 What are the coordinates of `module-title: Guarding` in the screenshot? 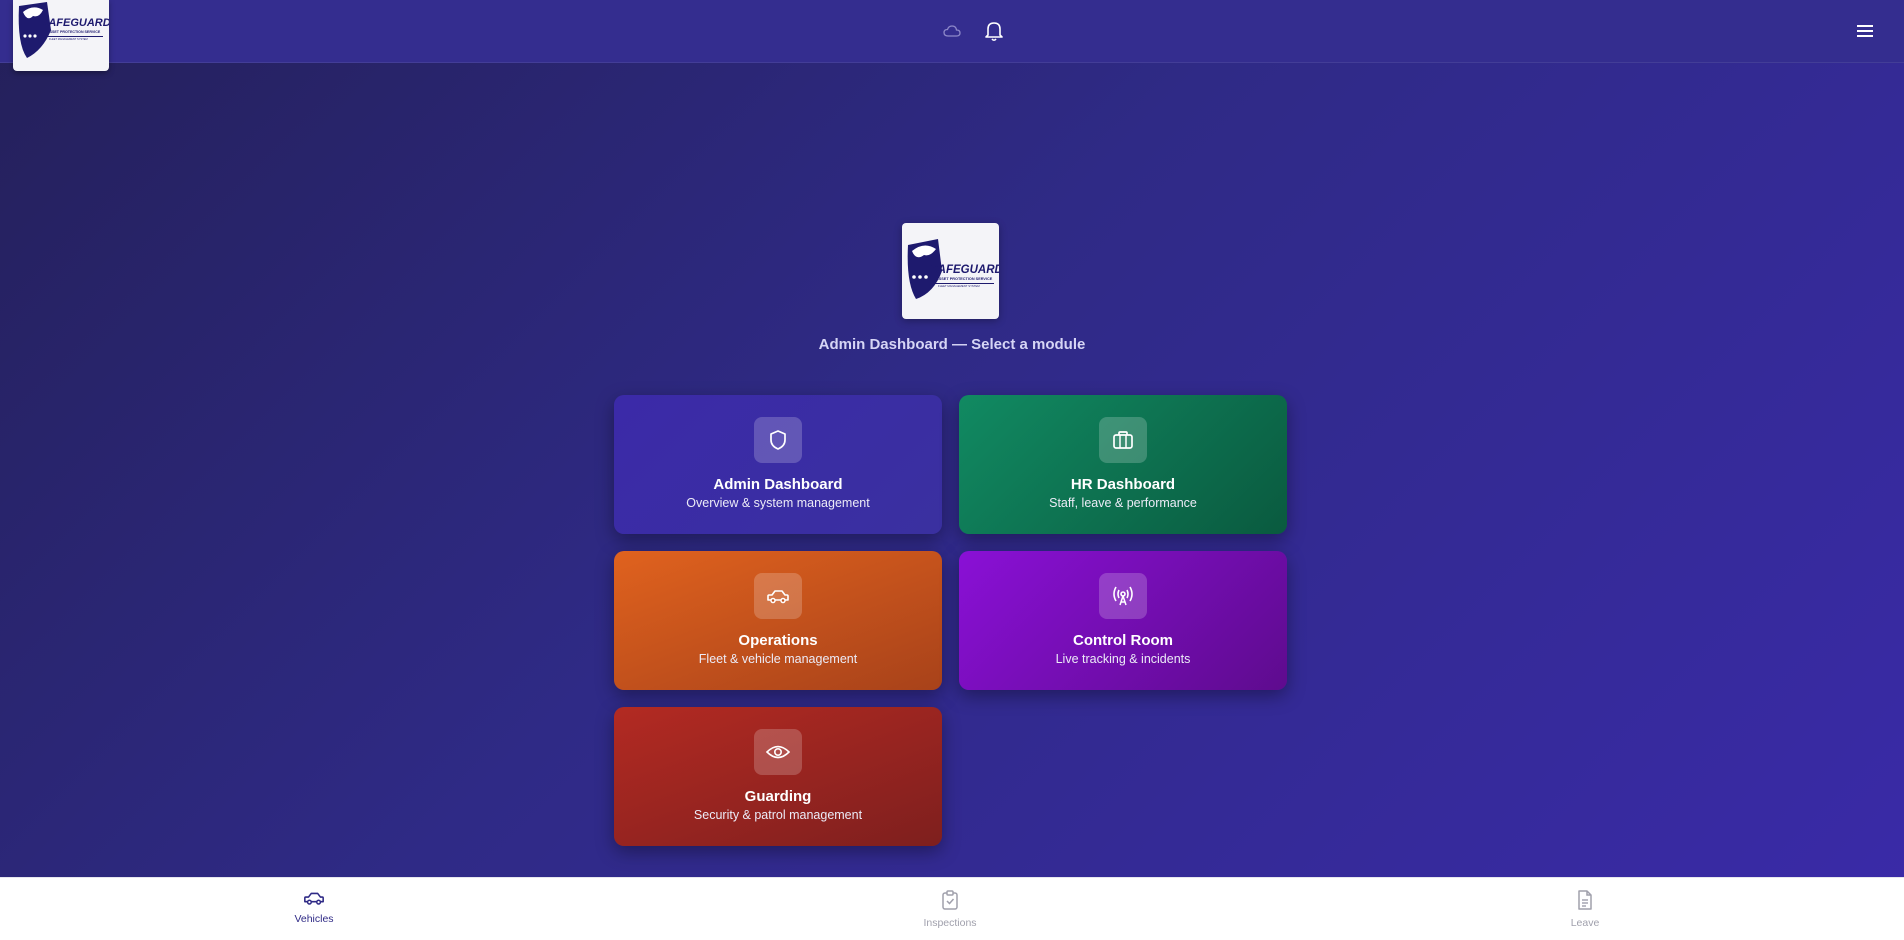 It's located at (778, 796).